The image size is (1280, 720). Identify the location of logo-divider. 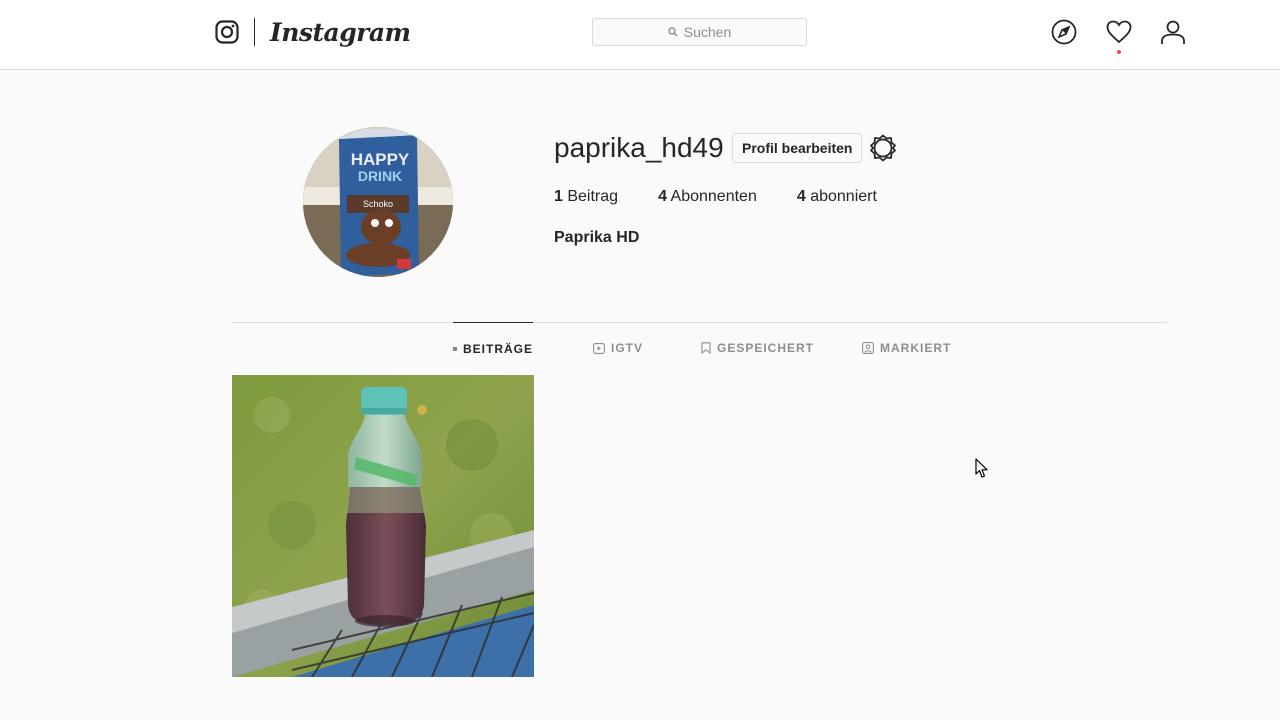
(254, 32).